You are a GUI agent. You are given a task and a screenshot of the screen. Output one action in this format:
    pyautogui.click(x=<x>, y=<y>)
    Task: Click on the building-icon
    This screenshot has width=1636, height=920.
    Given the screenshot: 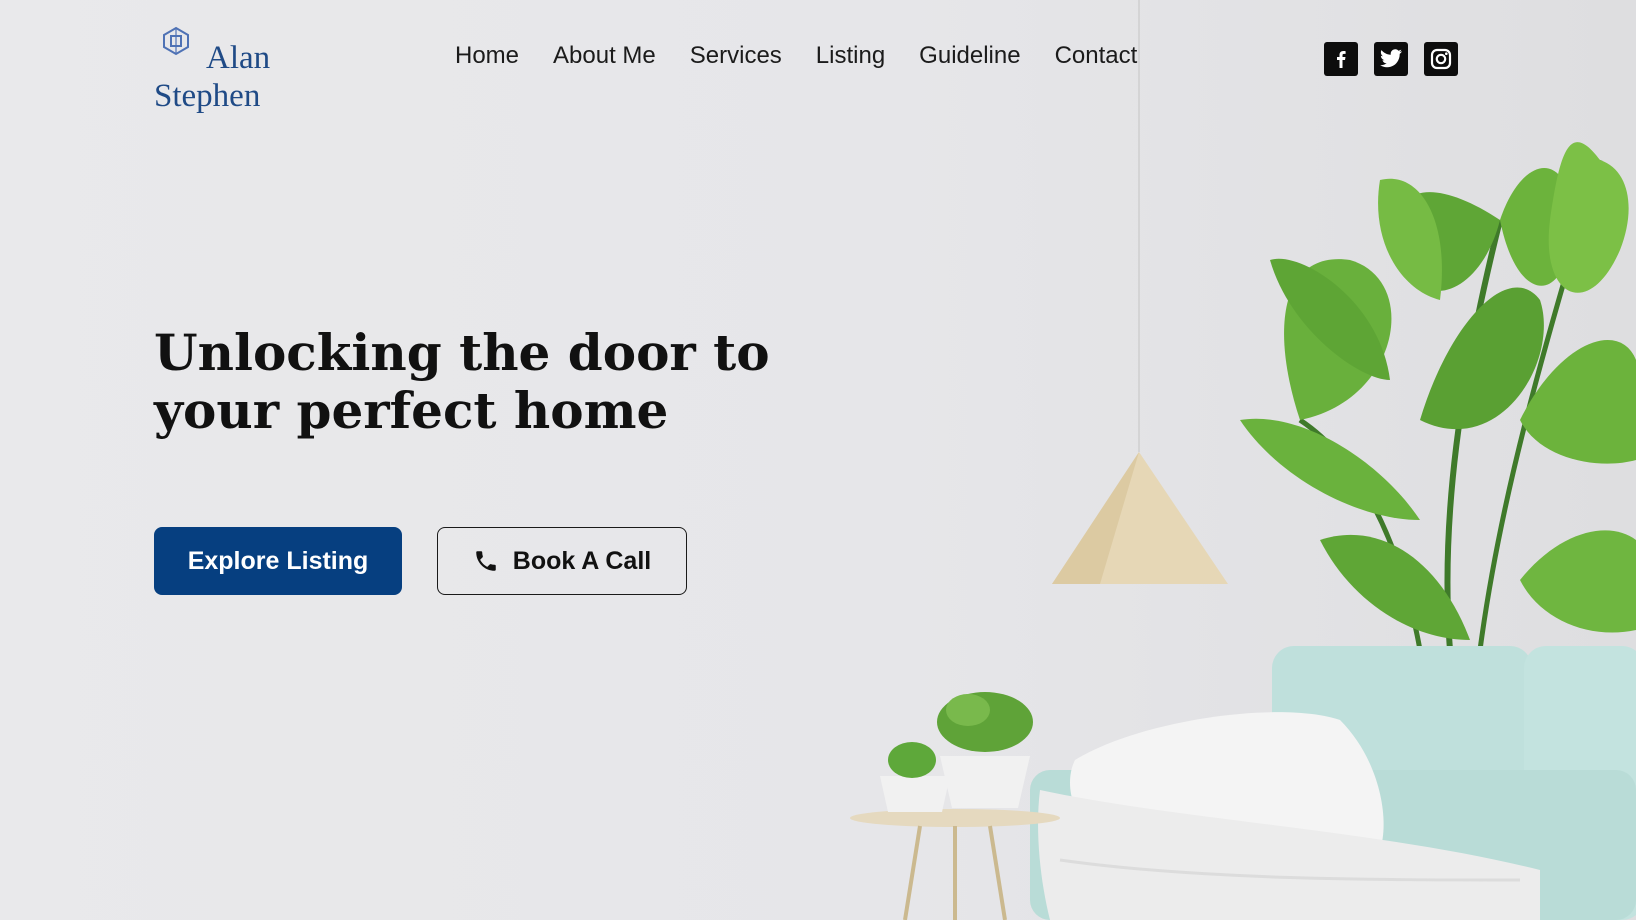 What is the action you would take?
    pyautogui.click(x=176, y=41)
    